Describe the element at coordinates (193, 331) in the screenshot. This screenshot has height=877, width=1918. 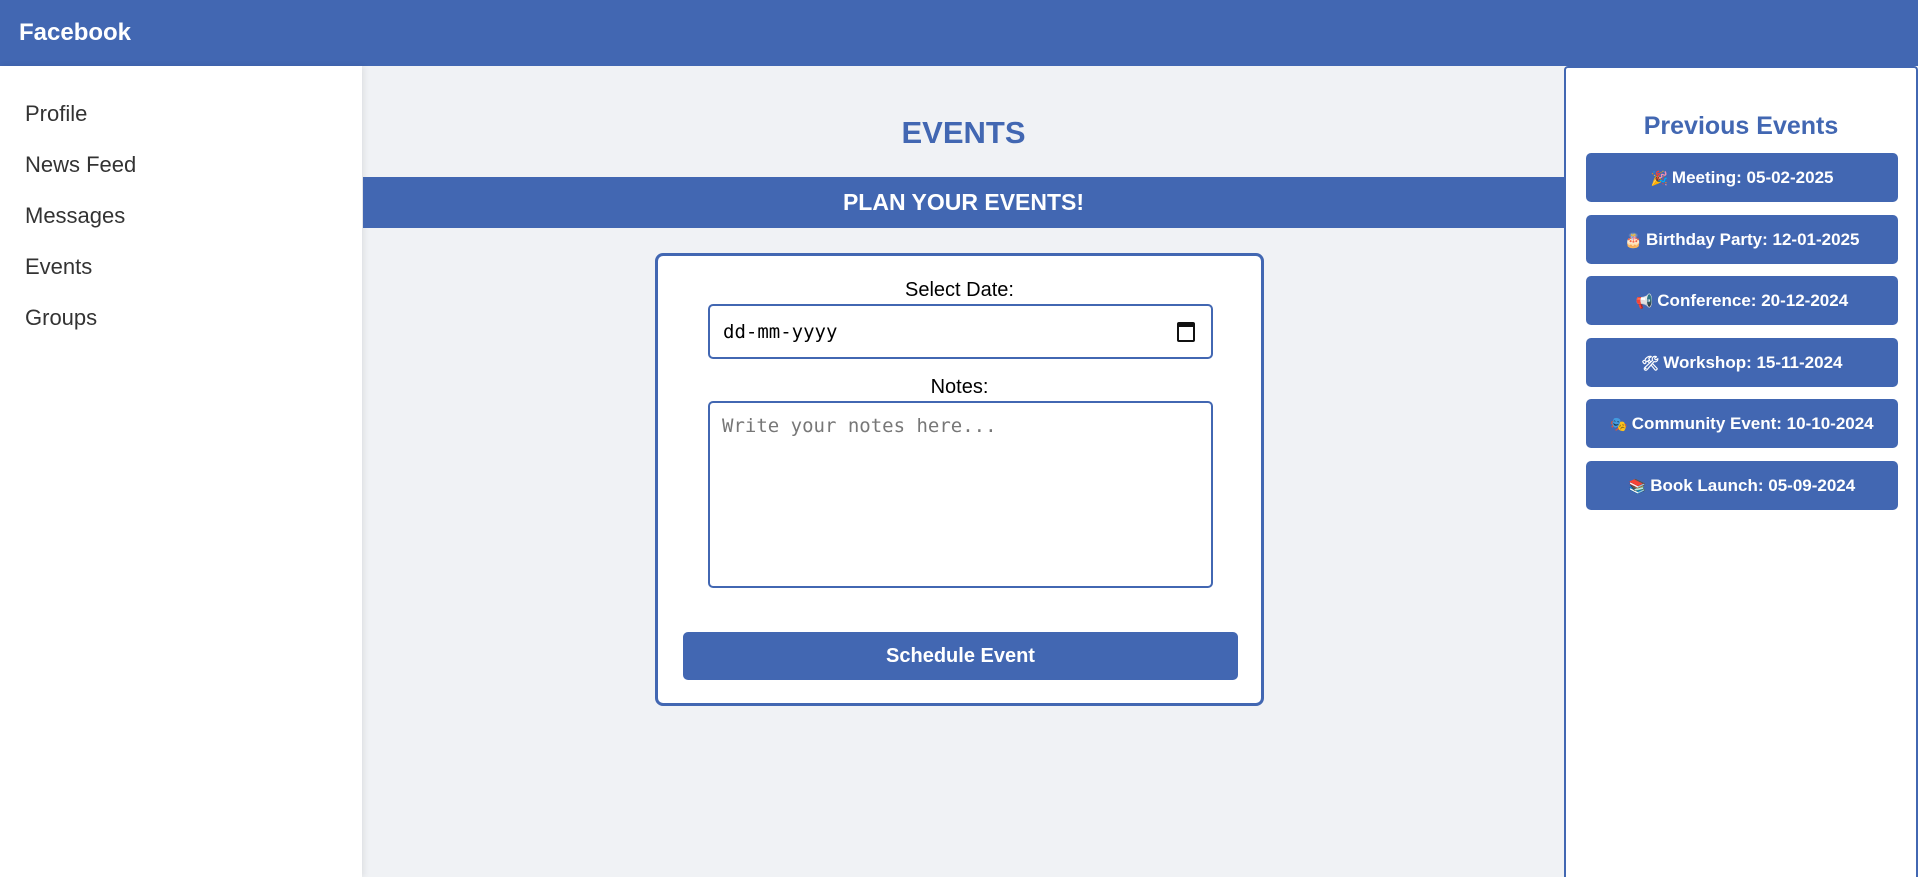
I see `sidebar-item-groups: Groups` at that location.